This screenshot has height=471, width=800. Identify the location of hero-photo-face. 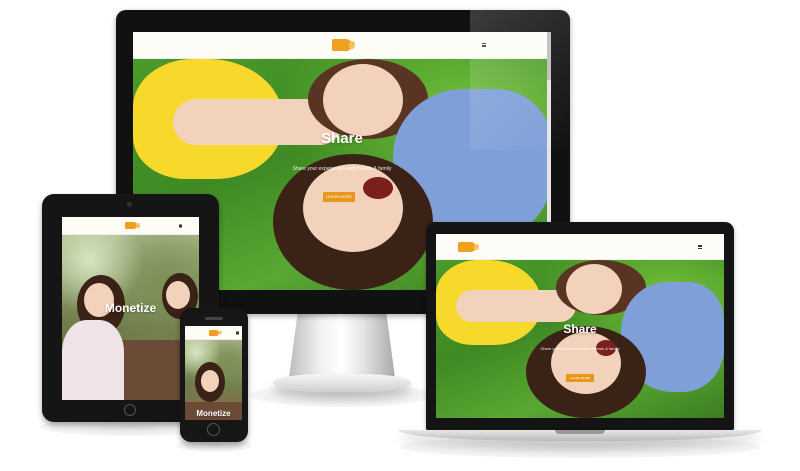
(210, 381).